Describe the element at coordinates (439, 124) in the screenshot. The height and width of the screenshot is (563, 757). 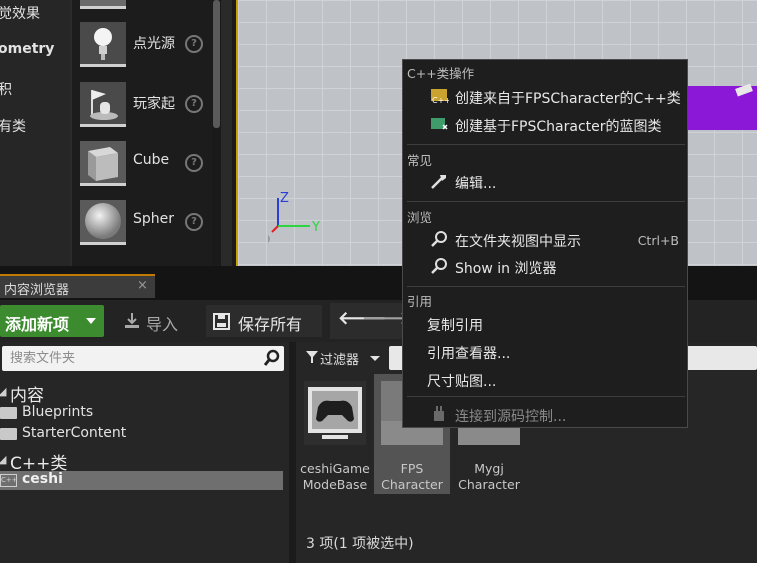
I see `blueprint-class-icon` at that location.